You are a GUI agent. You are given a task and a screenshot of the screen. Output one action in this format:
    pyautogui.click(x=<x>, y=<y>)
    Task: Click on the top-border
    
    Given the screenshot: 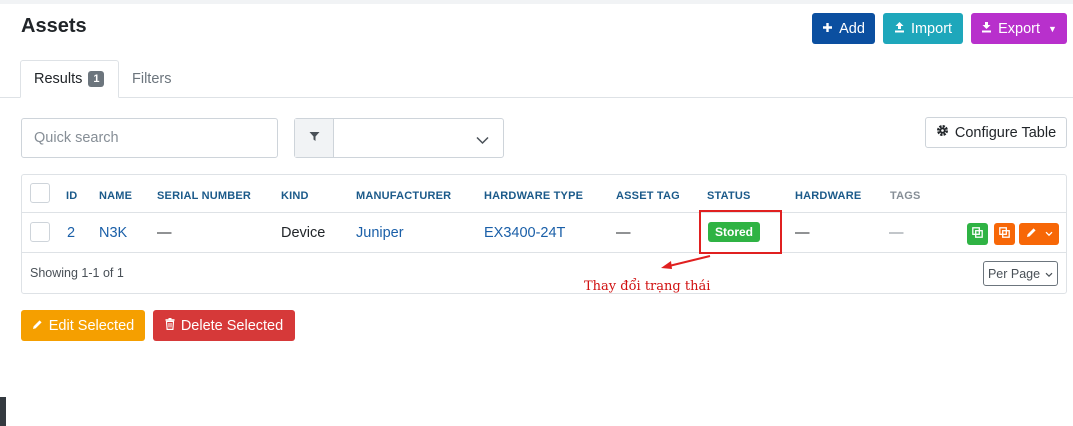 What is the action you would take?
    pyautogui.click(x=536, y=2)
    